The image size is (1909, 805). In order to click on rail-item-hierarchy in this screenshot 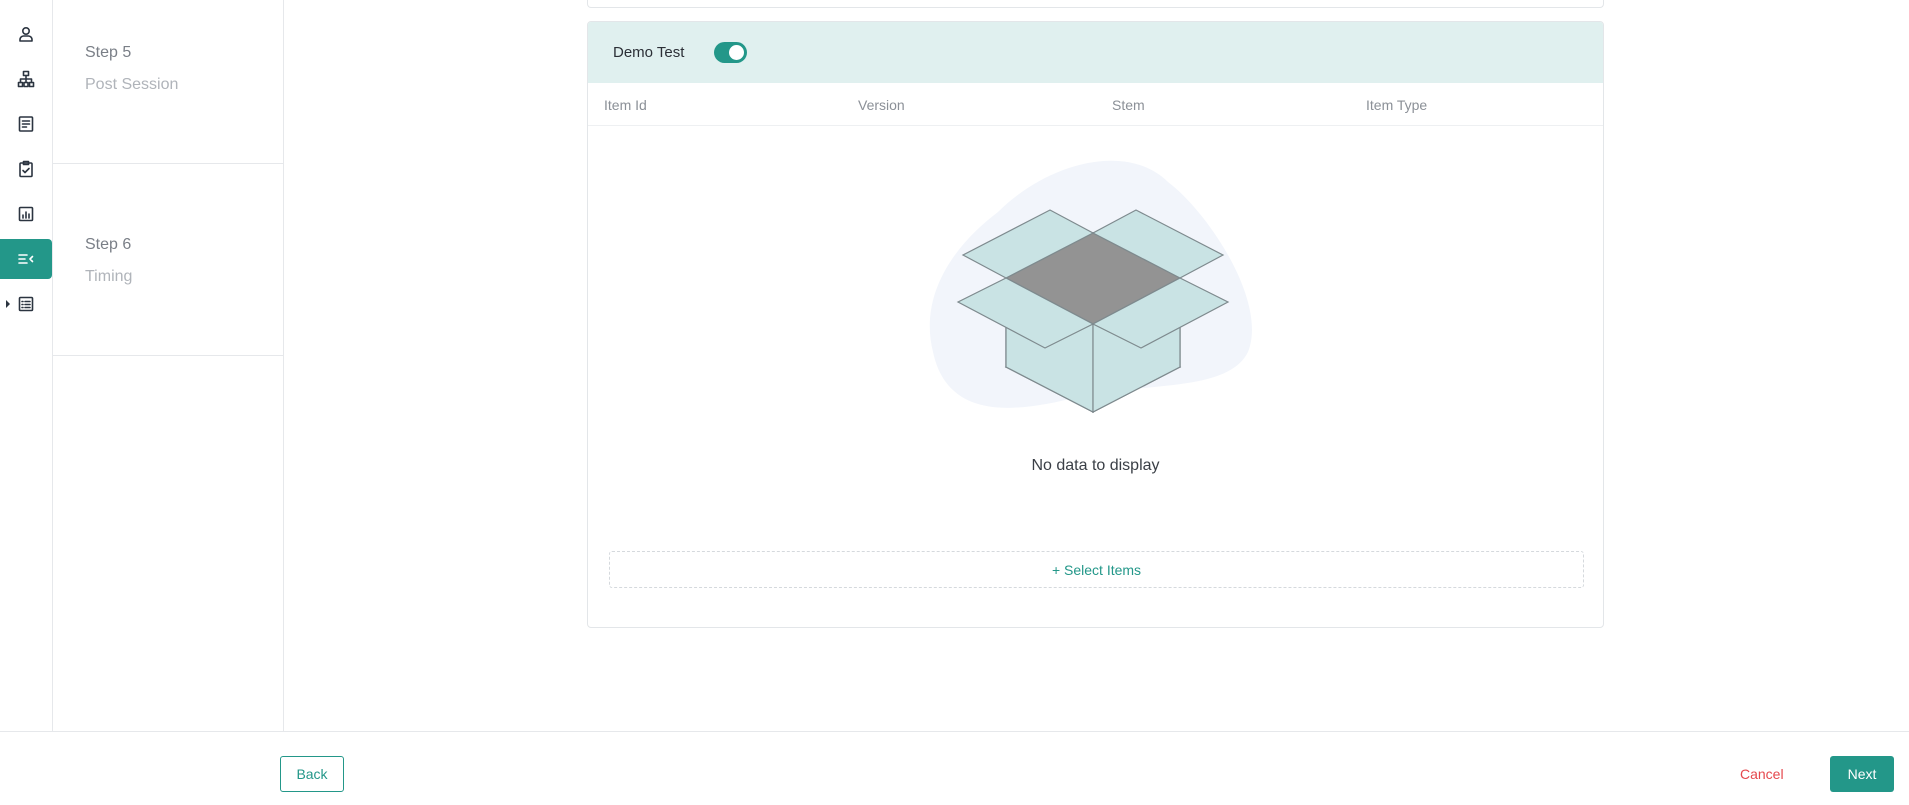, I will do `click(26, 79)`.